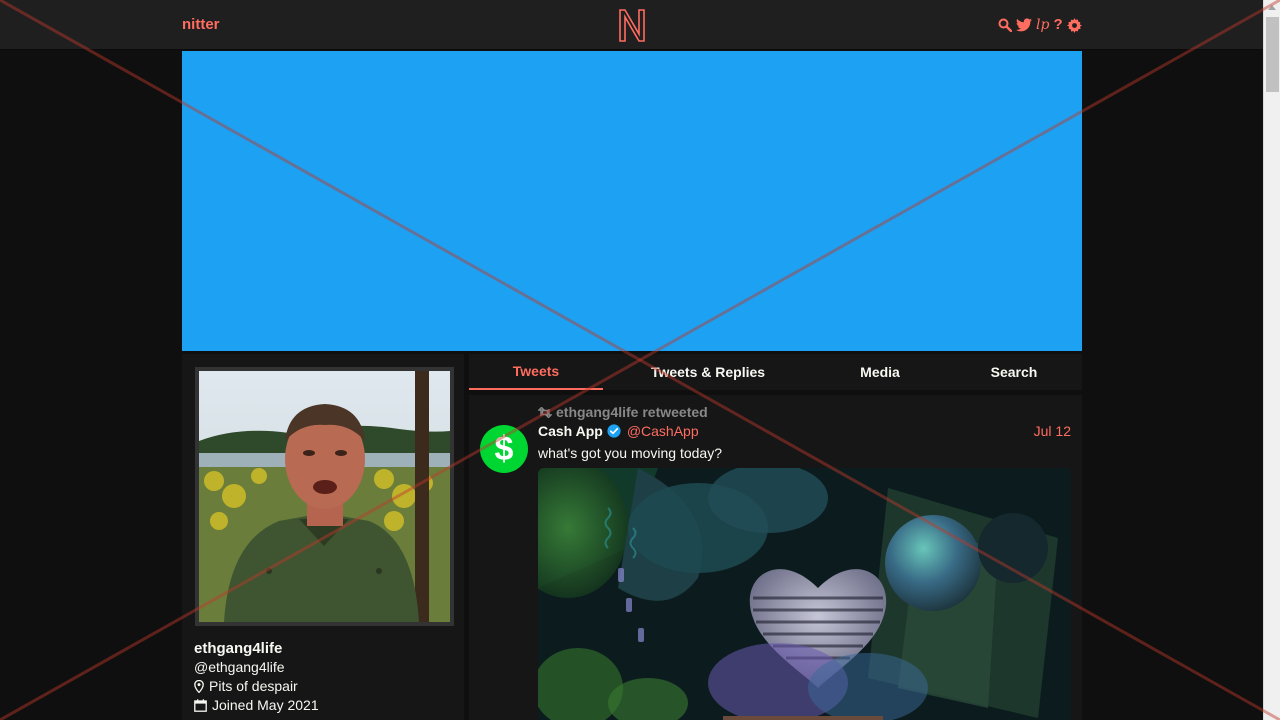 This screenshot has height=720, width=1280. I want to click on profile-location-text: Pits of despair, so click(253, 686).